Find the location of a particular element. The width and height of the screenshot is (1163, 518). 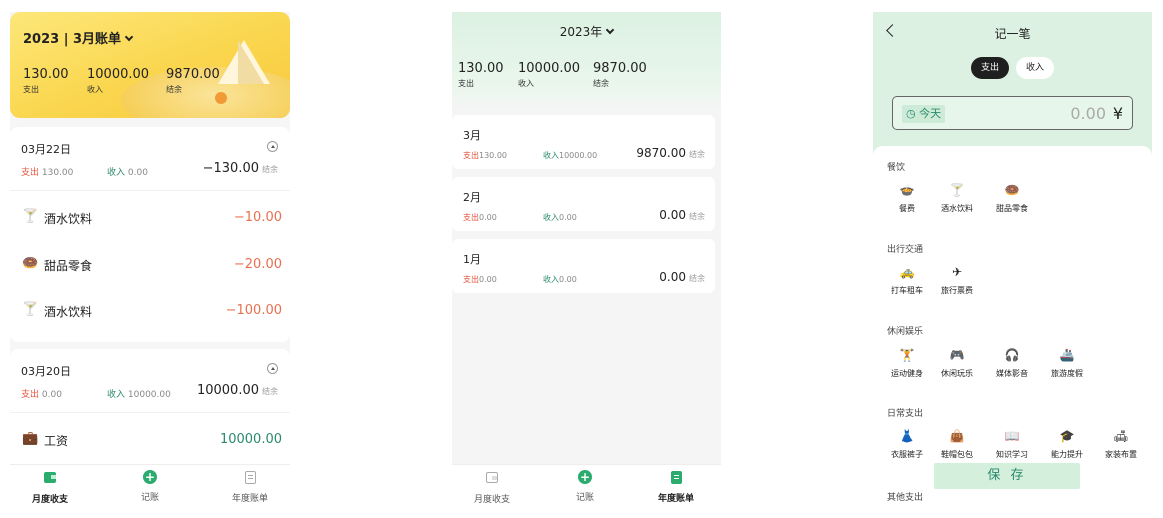

currency-symbol: ¥ is located at coordinates (1117, 113).